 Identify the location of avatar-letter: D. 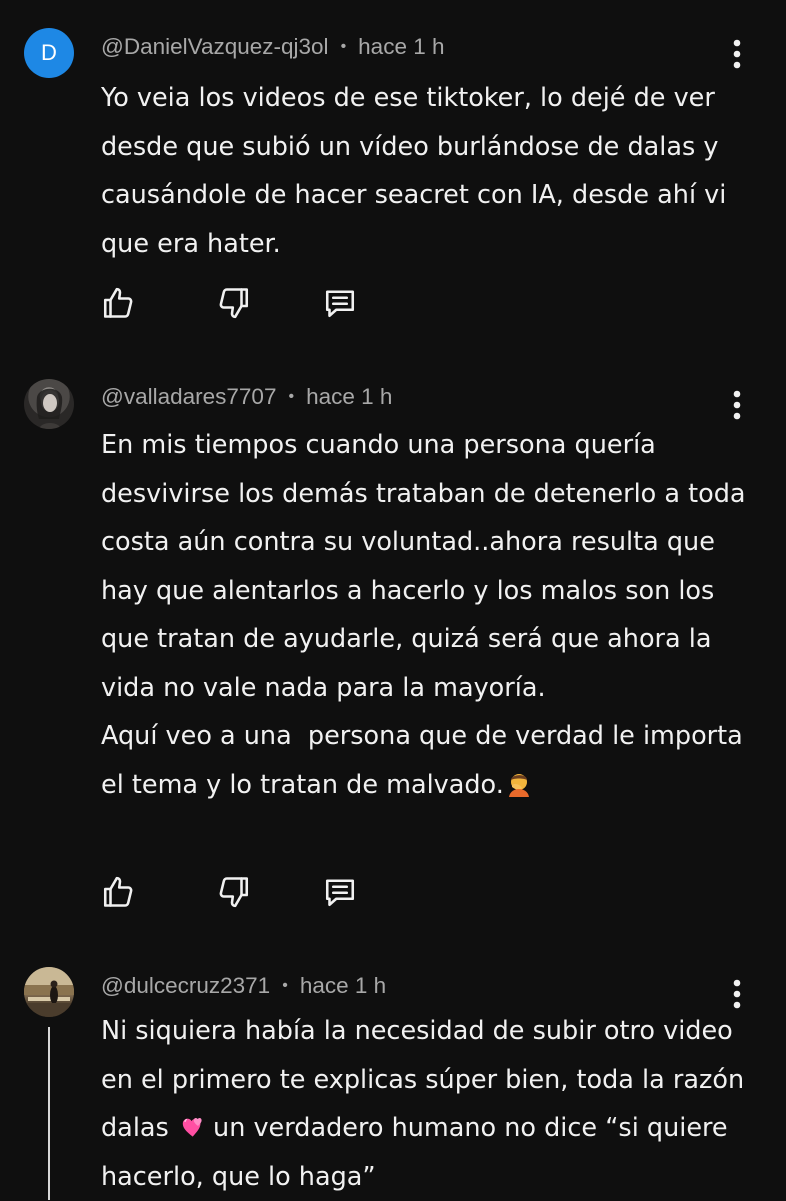
(49, 52).